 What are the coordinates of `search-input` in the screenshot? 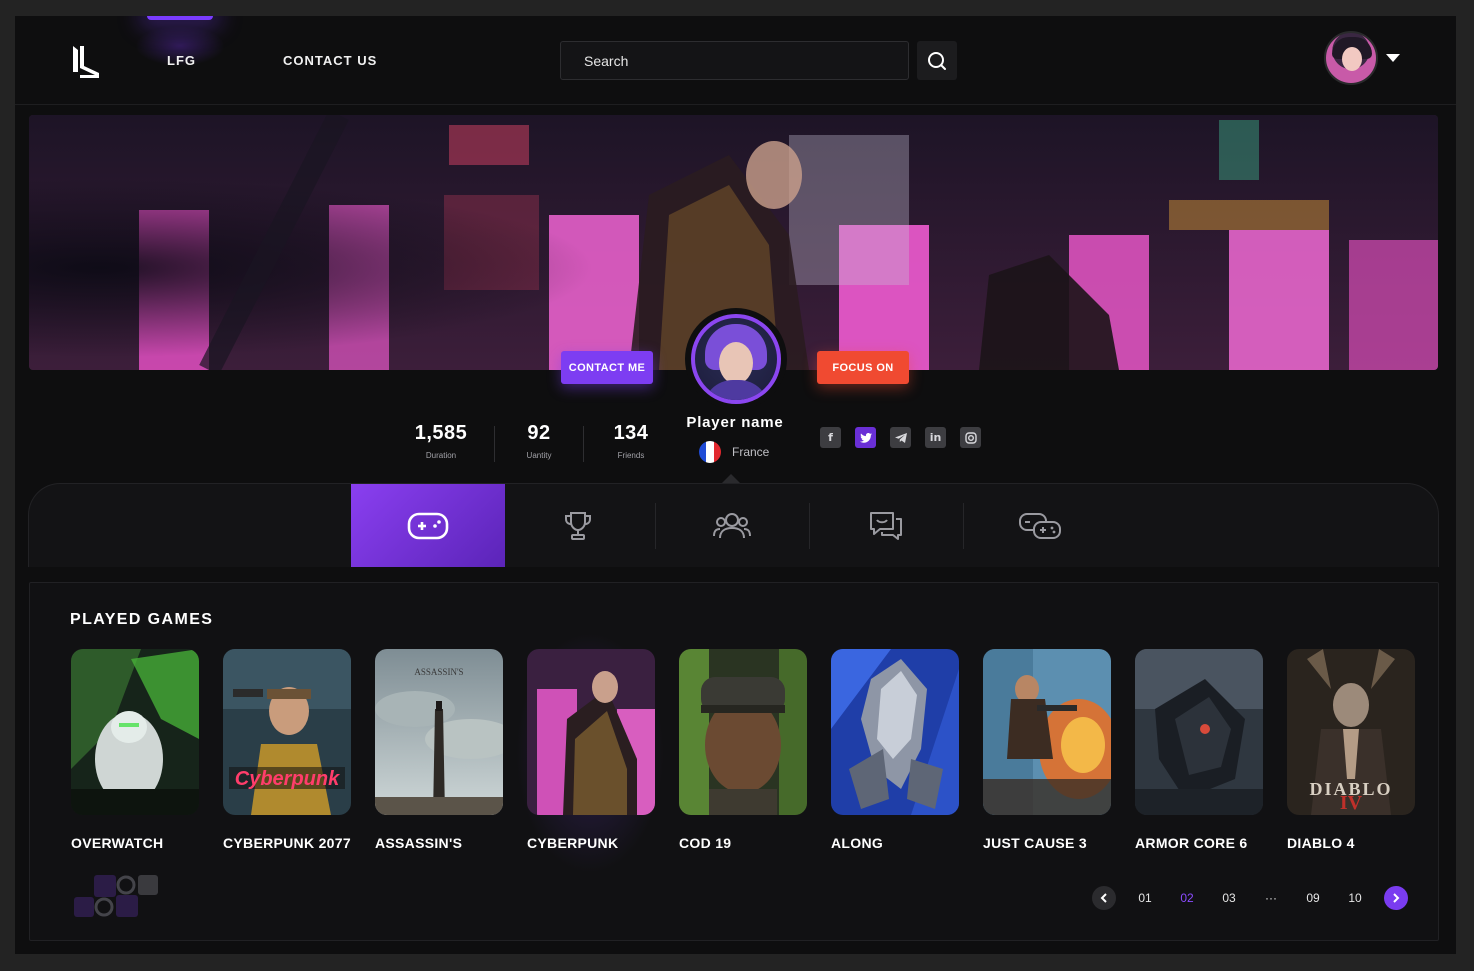 It's located at (734, 60).